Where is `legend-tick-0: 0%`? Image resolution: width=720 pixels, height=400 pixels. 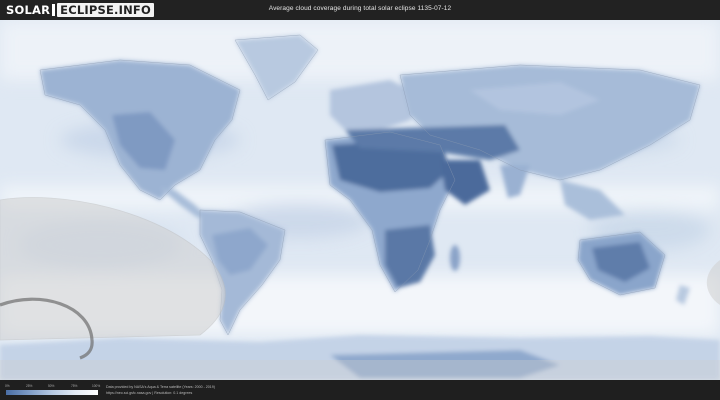
legend-tick-0: 0% is located at coordinates (7, 386).